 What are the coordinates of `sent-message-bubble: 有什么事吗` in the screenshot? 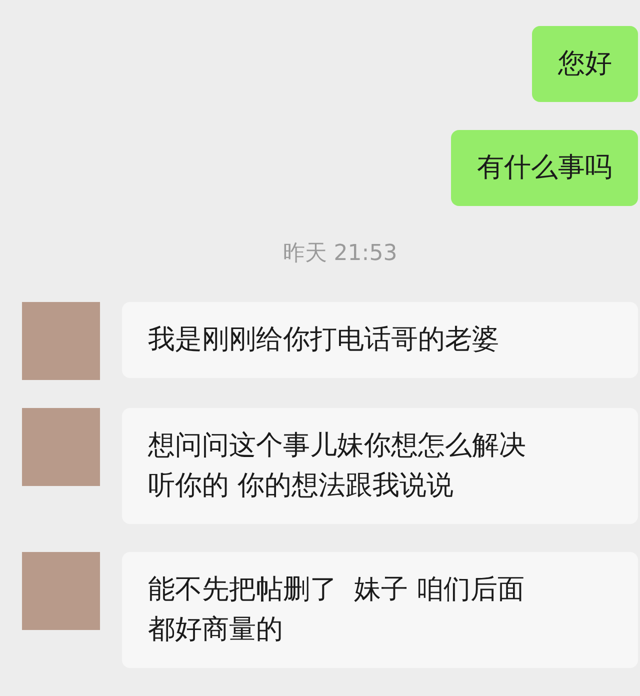 It's located at (544, 168).